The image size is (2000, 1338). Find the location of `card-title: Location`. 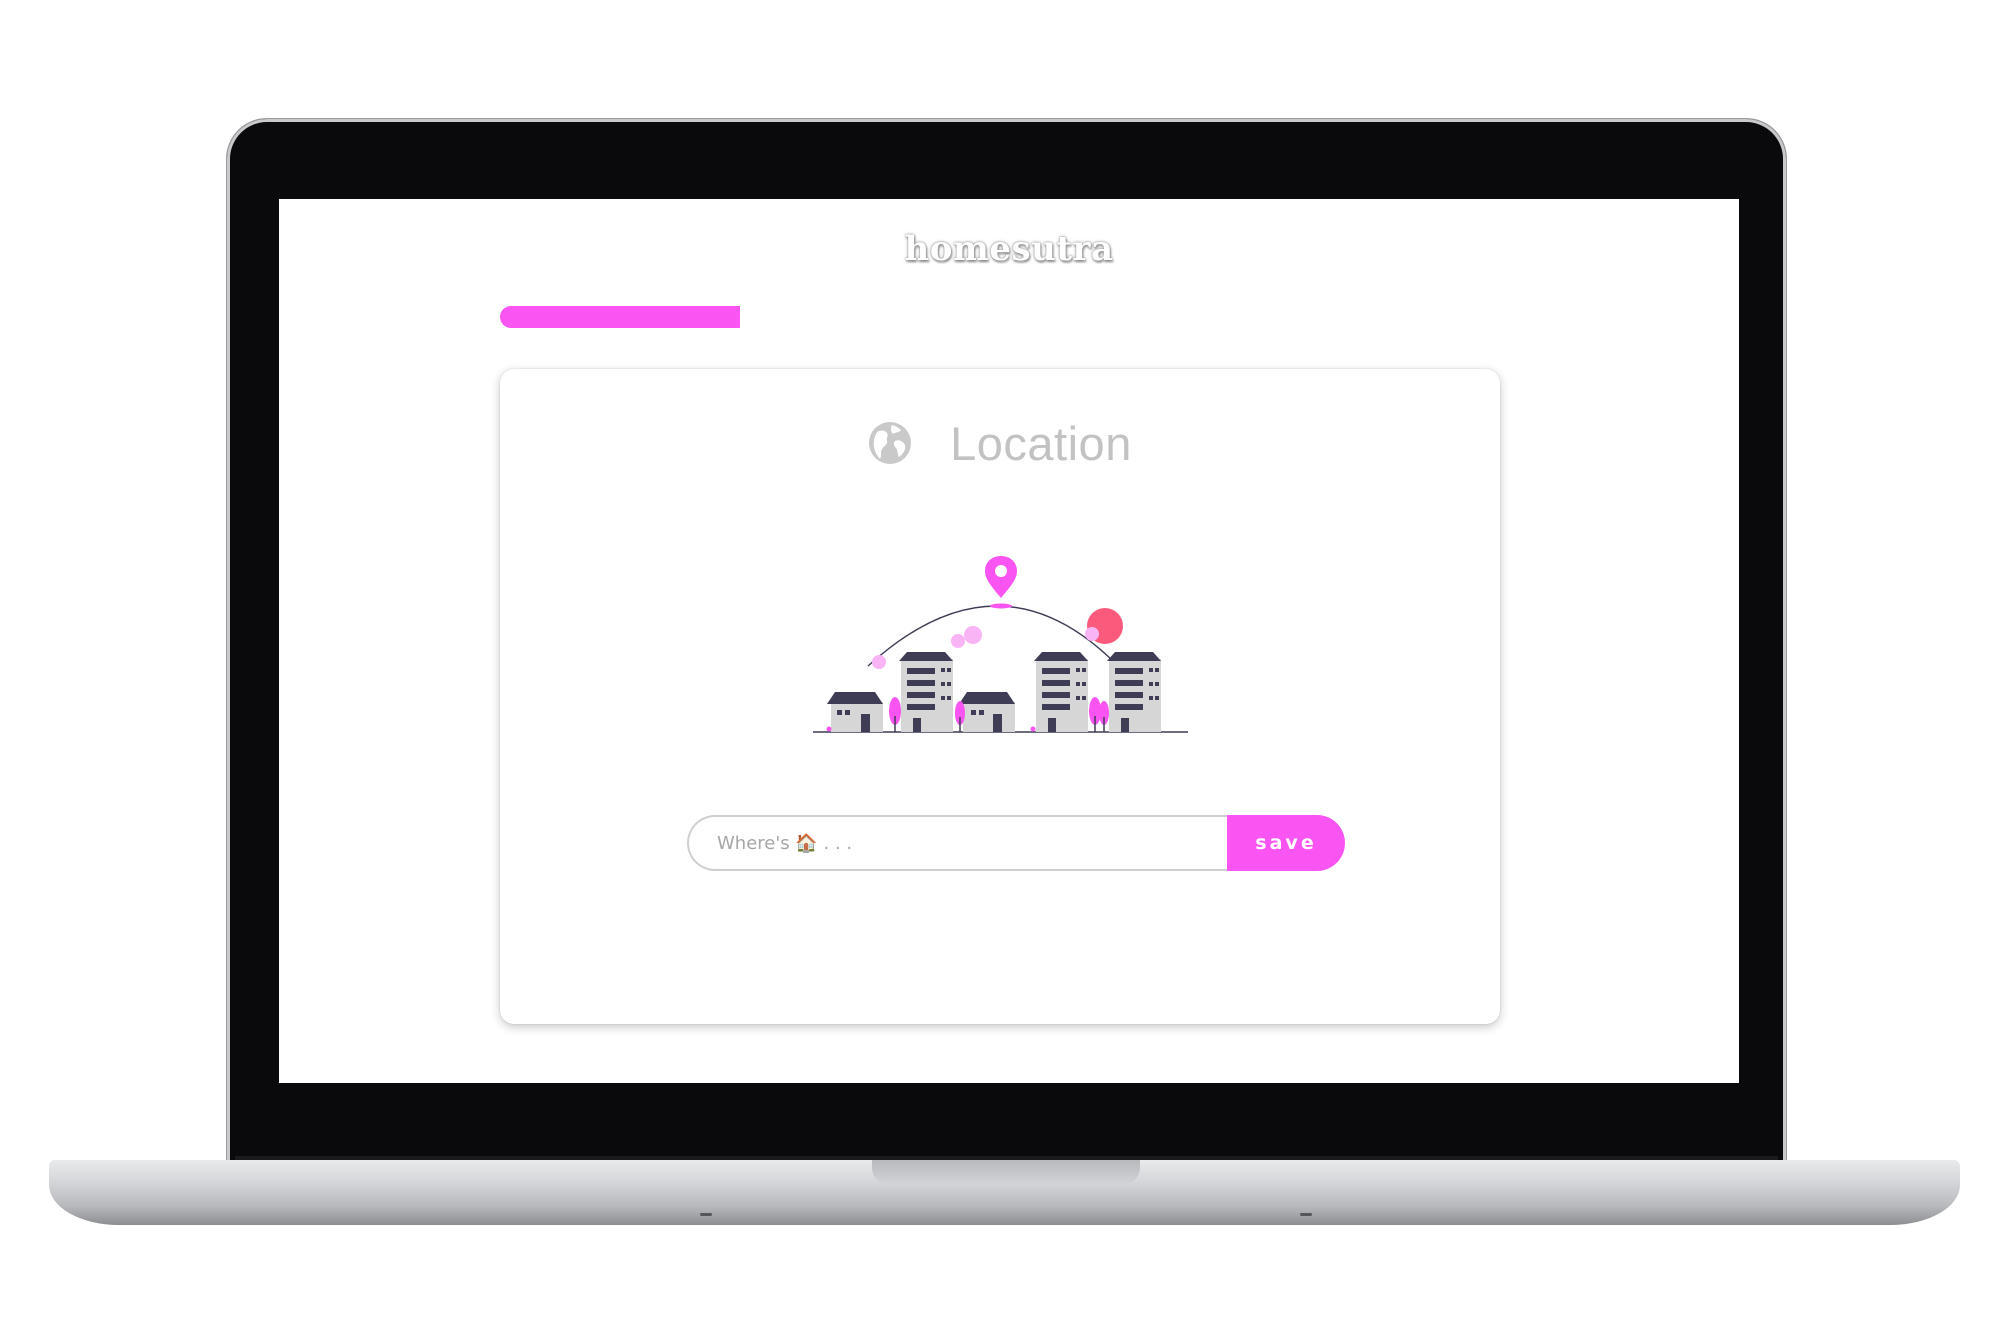

card-title: Location is located at coordinates (1041, 443).